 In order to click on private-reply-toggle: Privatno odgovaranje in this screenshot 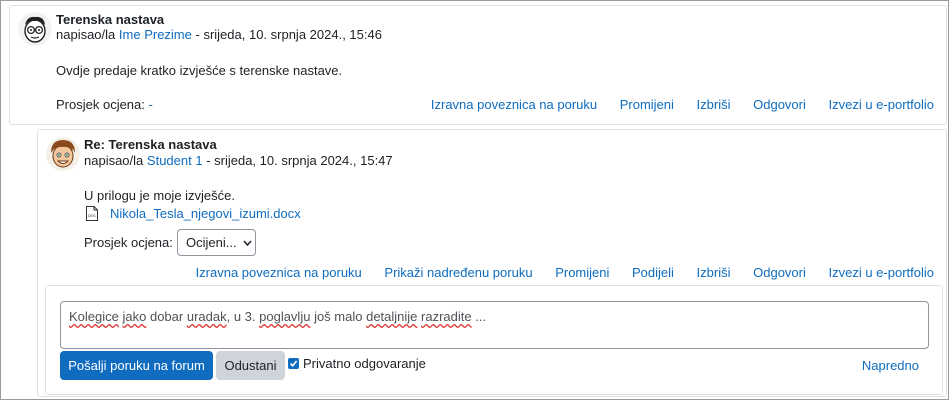, I will do `click(357, 363)`.